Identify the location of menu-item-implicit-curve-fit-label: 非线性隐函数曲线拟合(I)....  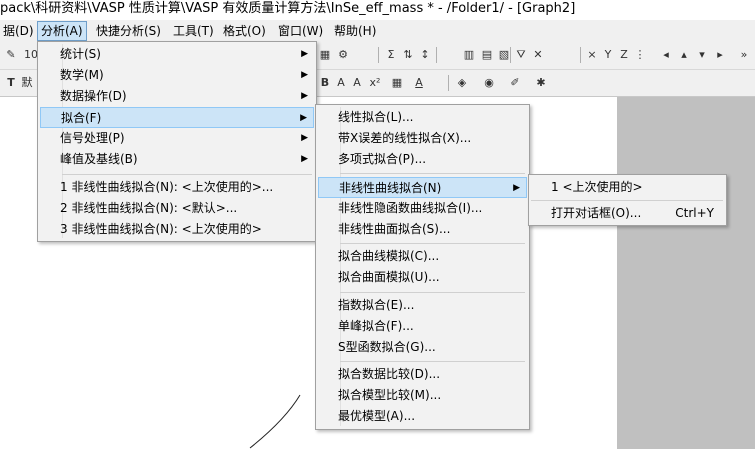
(410, 208).